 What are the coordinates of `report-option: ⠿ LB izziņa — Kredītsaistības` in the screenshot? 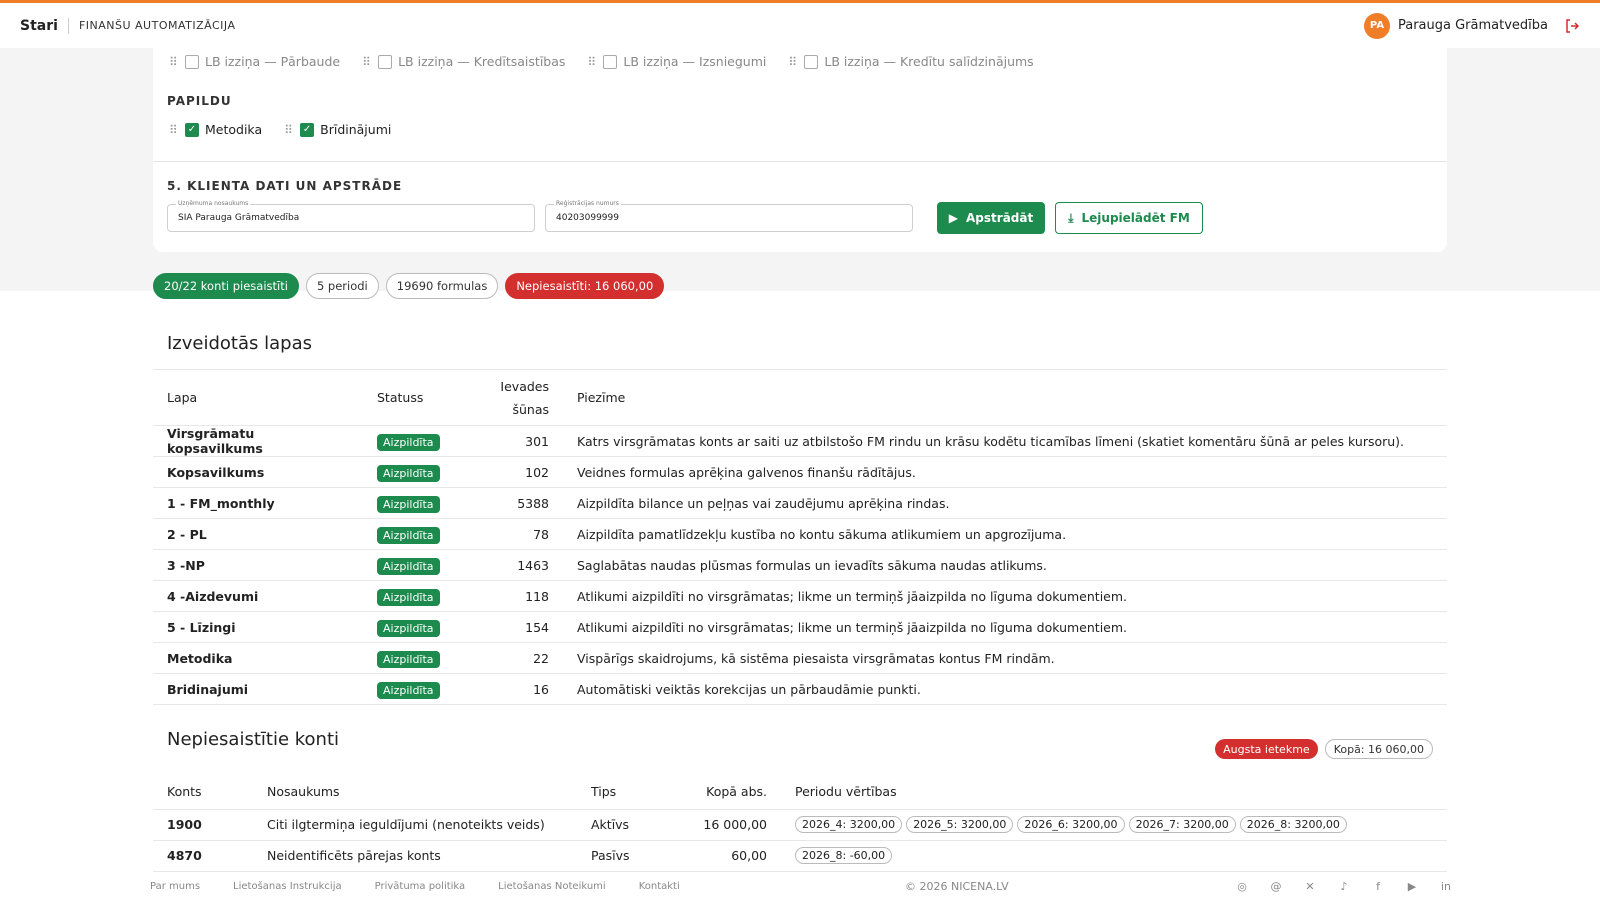 It's located at (463, 61).